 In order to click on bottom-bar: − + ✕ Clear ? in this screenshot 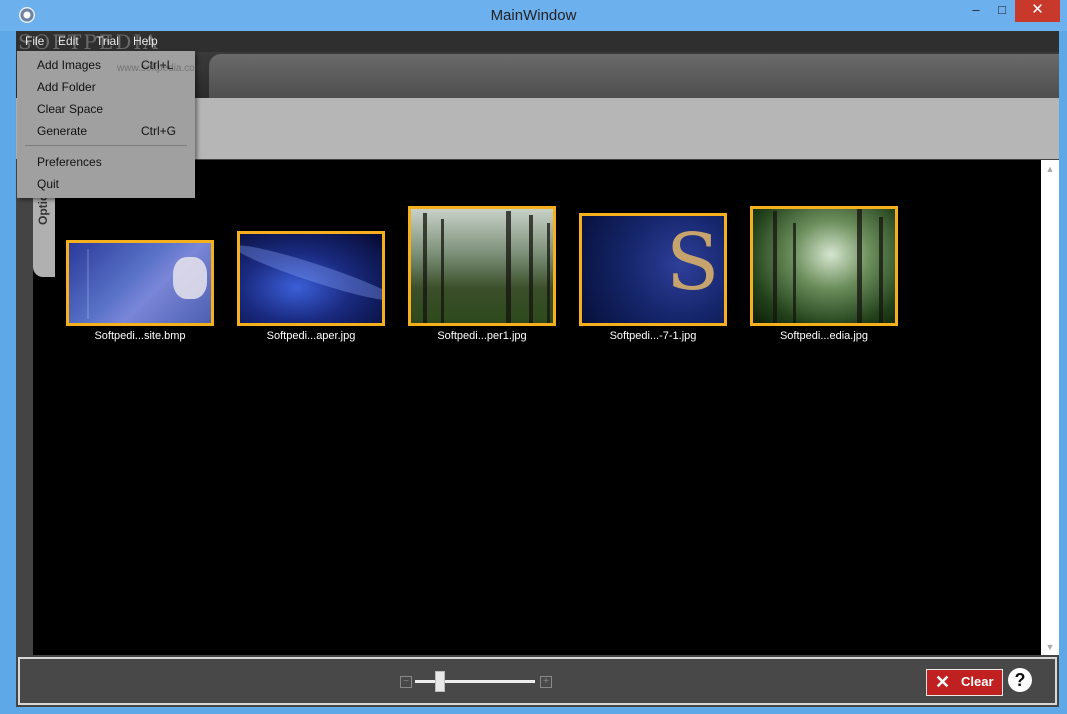, I will do `click(537, 681)`.